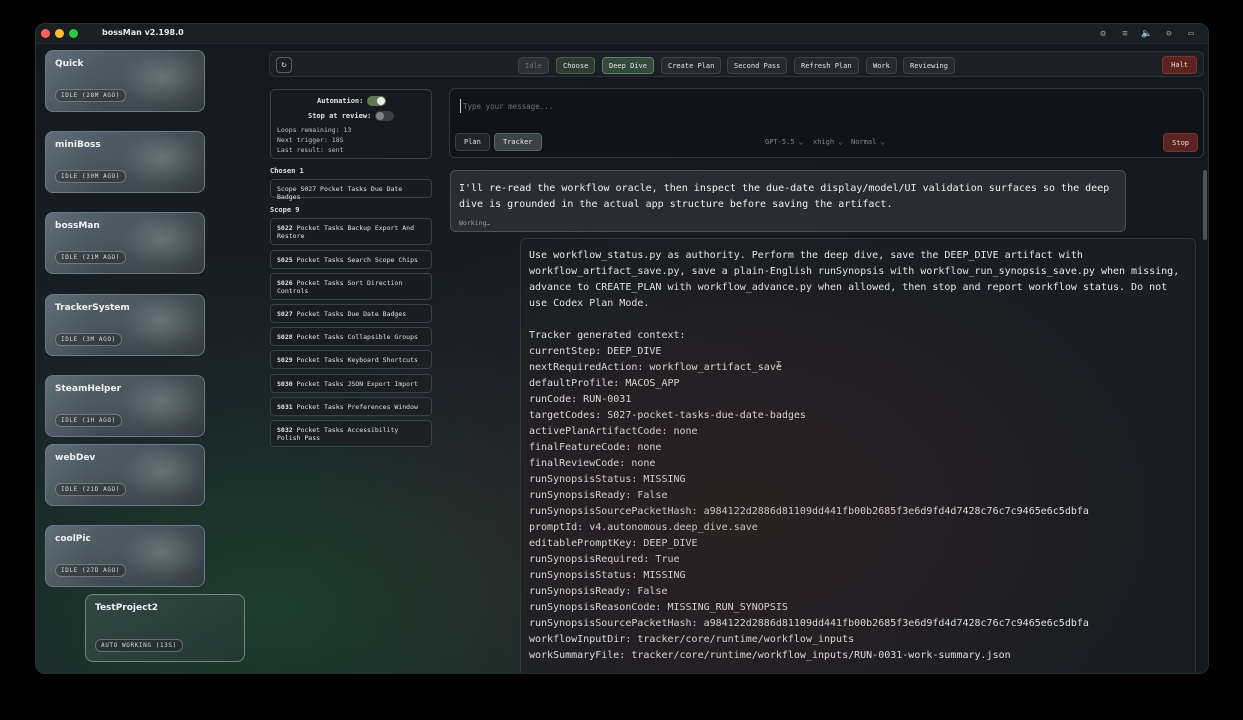 This screenshot has width=1243, height=720. I want to click on stop-button: Stop, so click(1180, 142).